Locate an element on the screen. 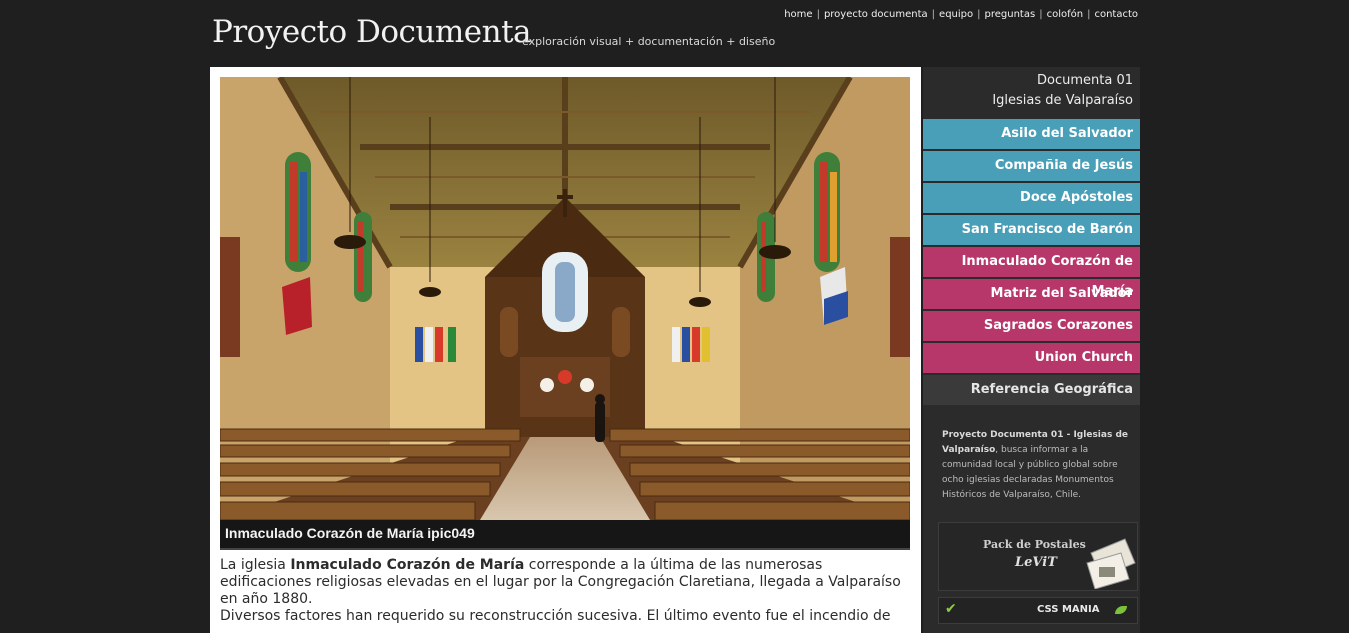 The height and width of the screenshot is (633, 1349). site-logo: Proyecto Documenta is located at coordinates (372, 32).